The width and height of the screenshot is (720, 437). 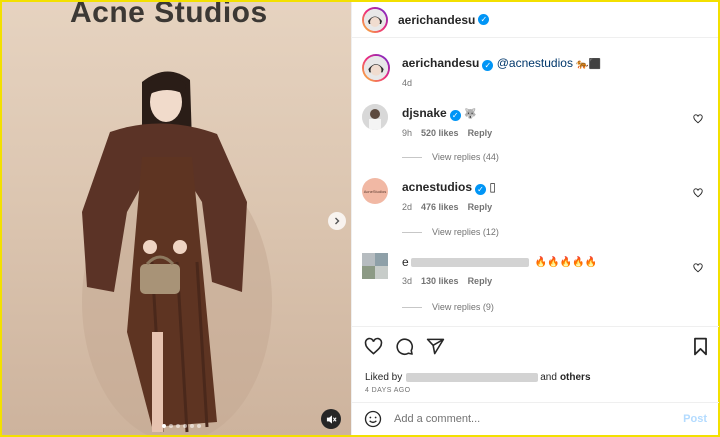 I want to click on comment-text: ▯, so click(x=492, y=187).